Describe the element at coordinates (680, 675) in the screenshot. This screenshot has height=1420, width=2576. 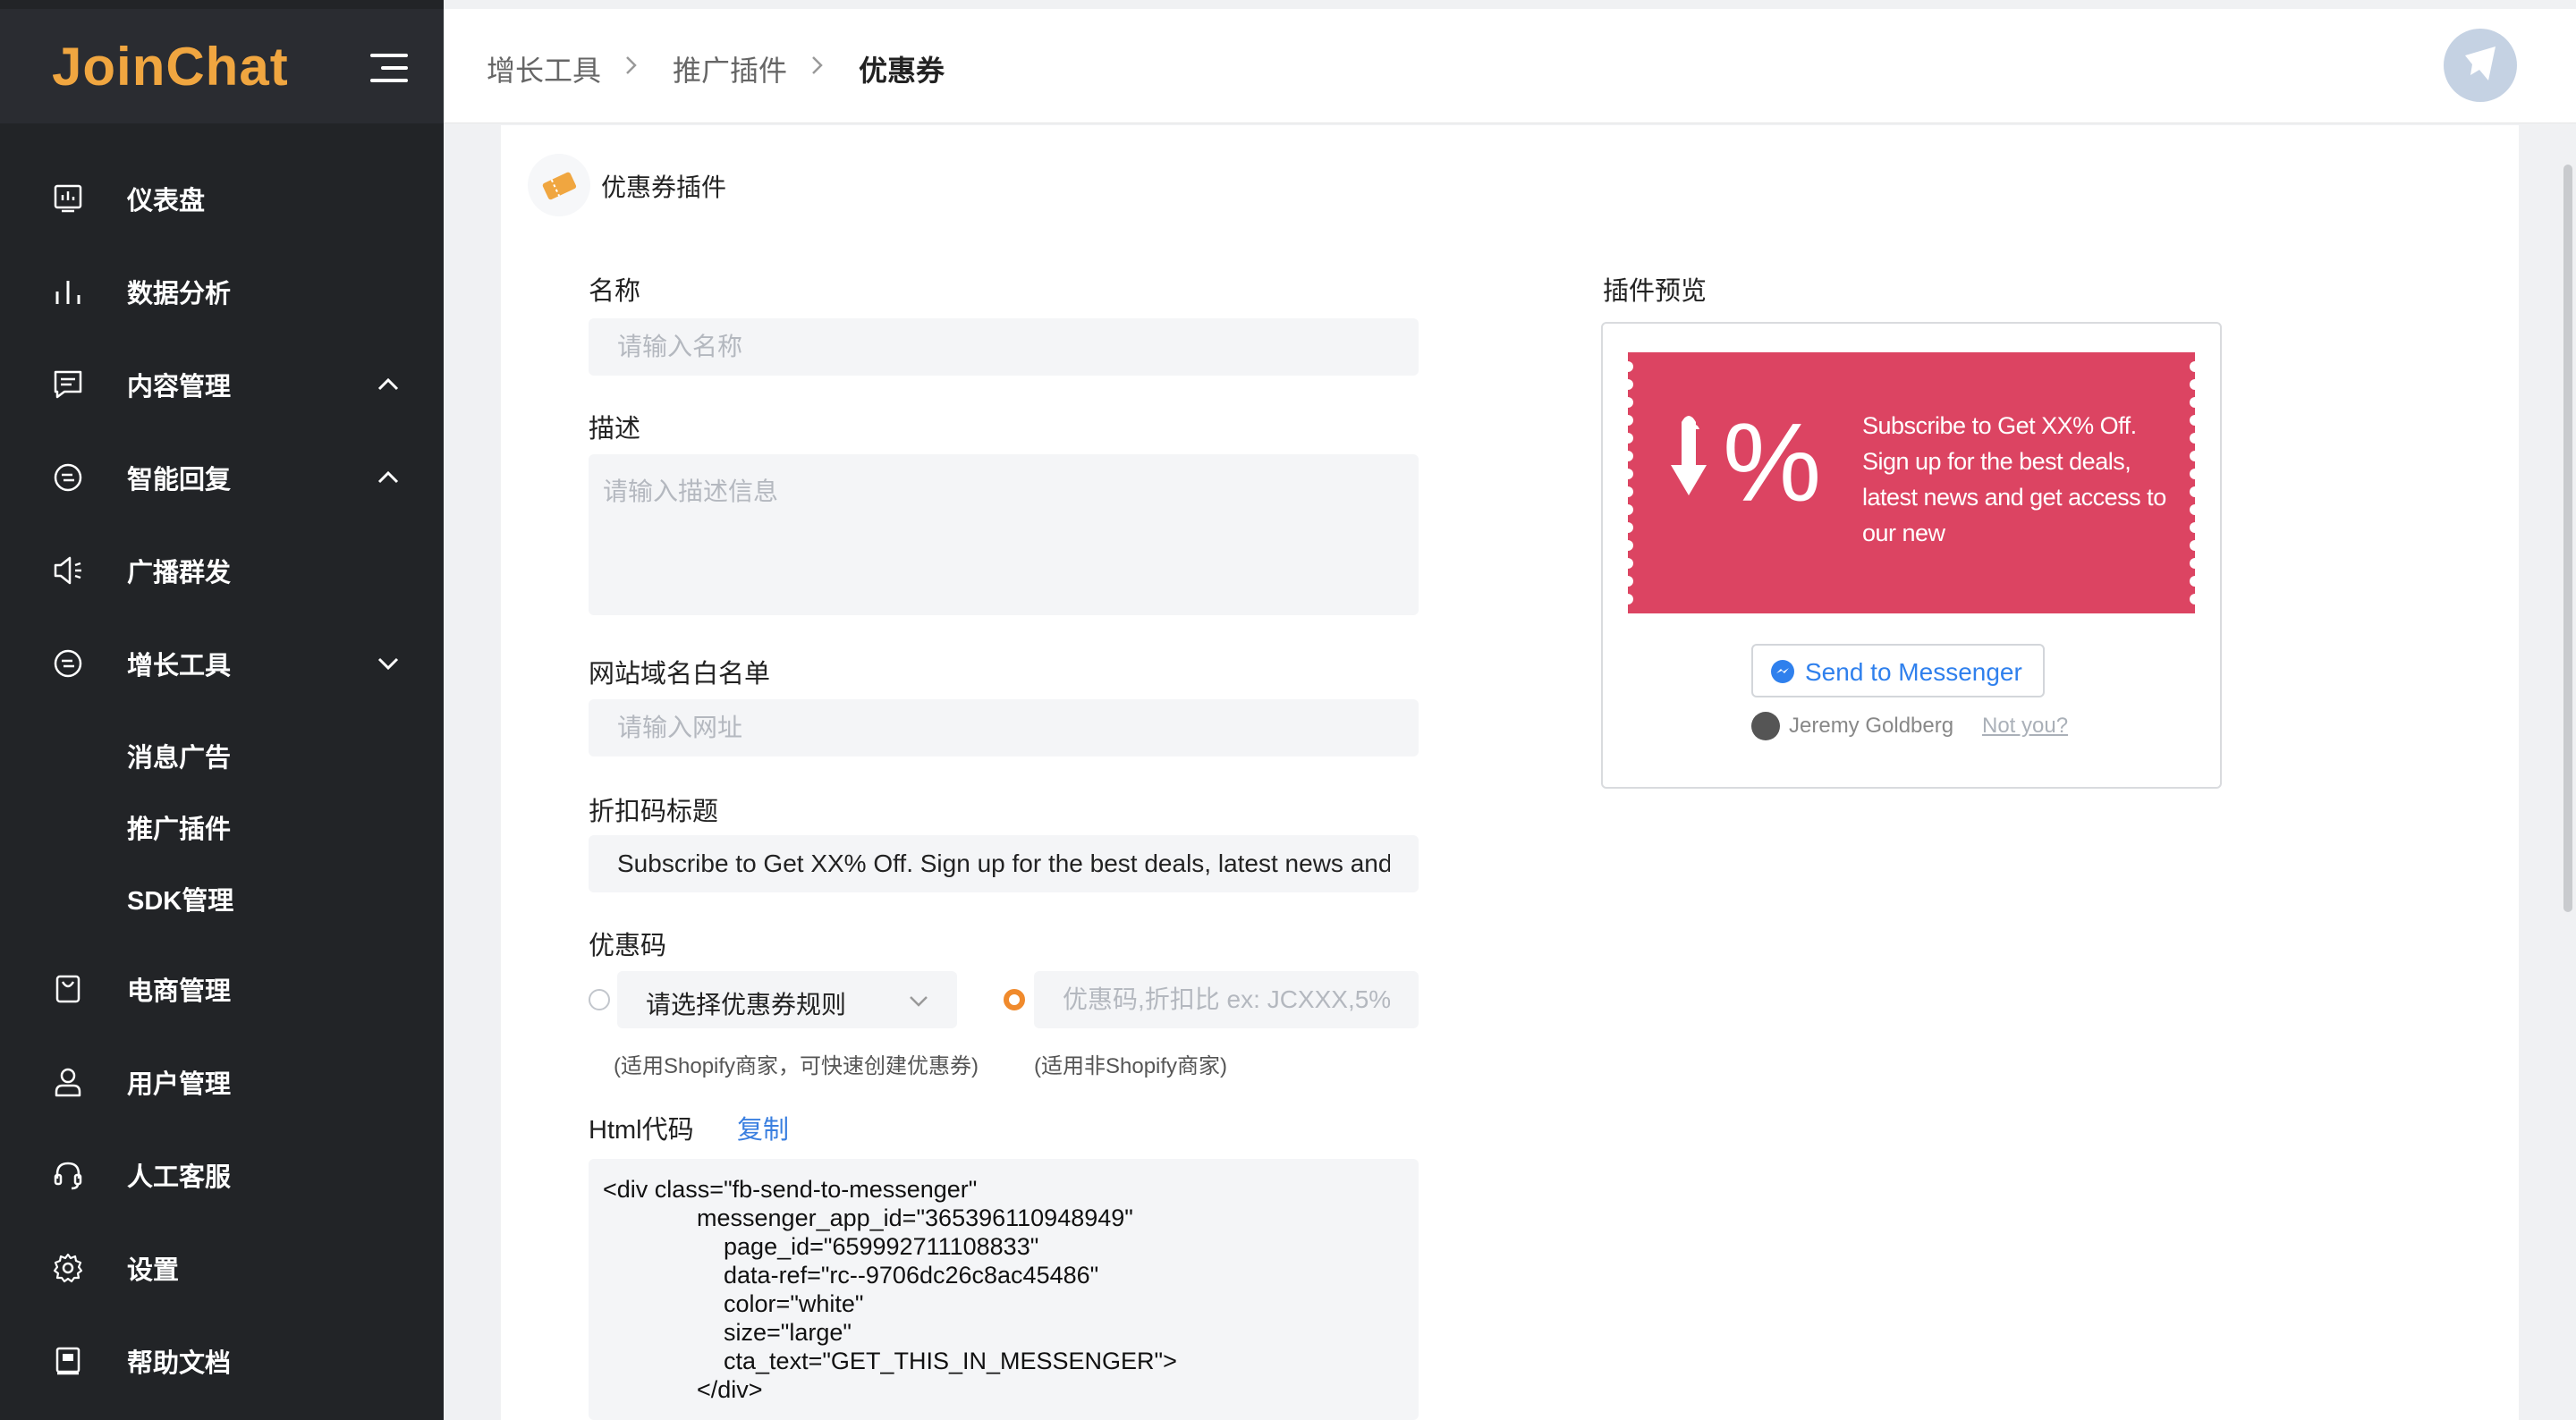
I see `whitelist-label: 网站域名白名单` at that location.